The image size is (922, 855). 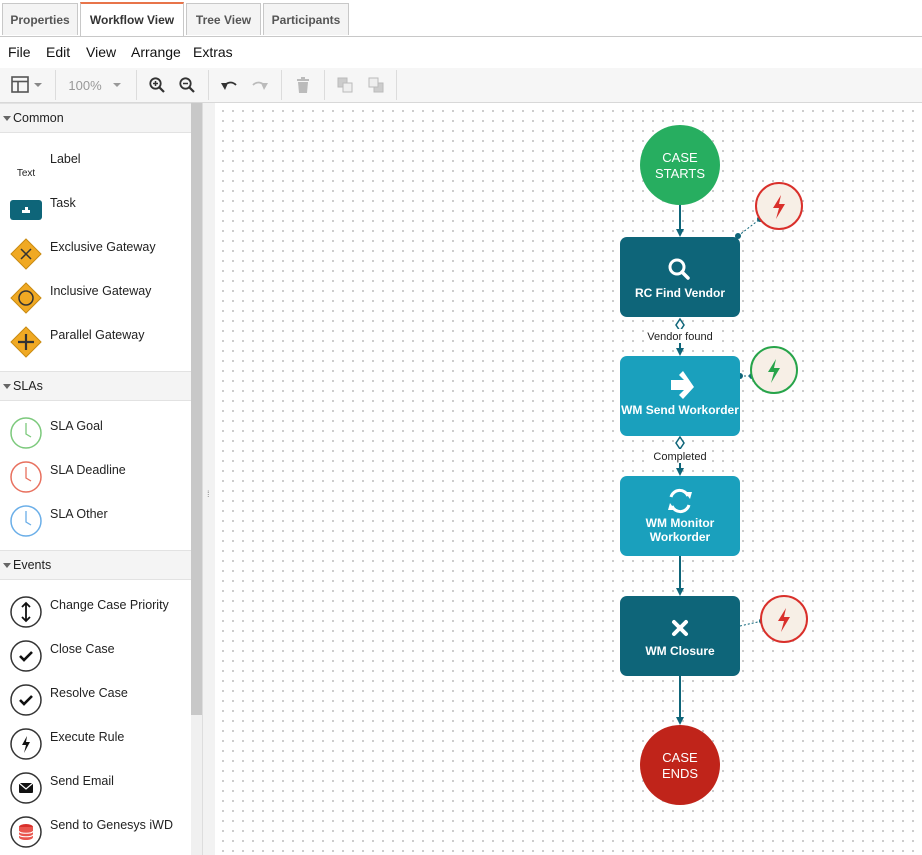 I want to click on menu-view: View, so click(x=101, y=52).